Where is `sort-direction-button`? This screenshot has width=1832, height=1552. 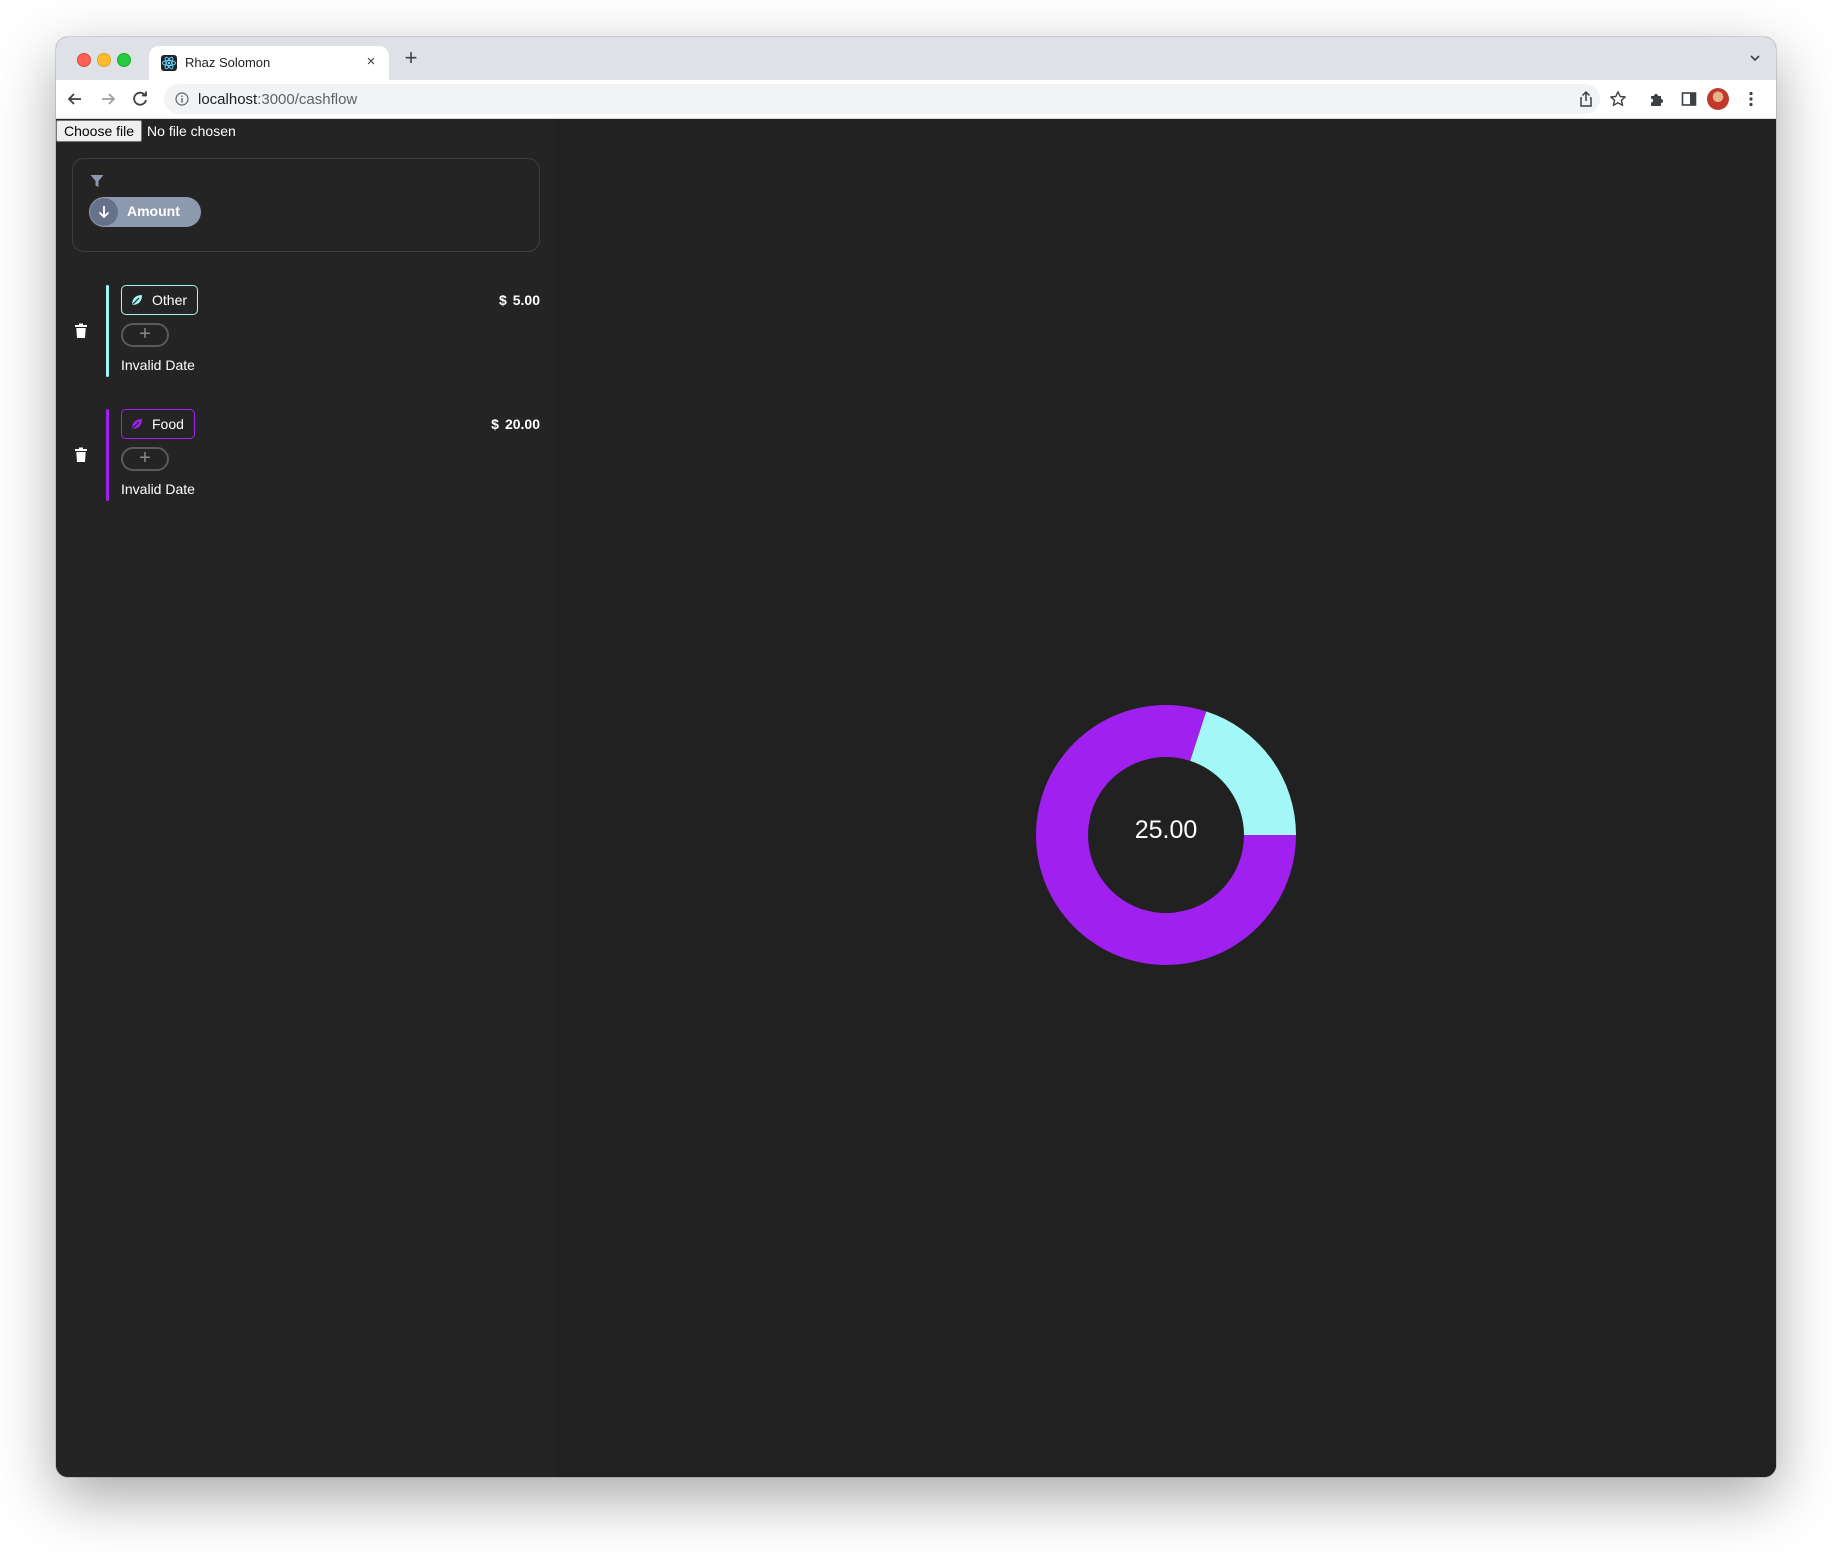 sort-direction-button is located at coordinates (104, 212).